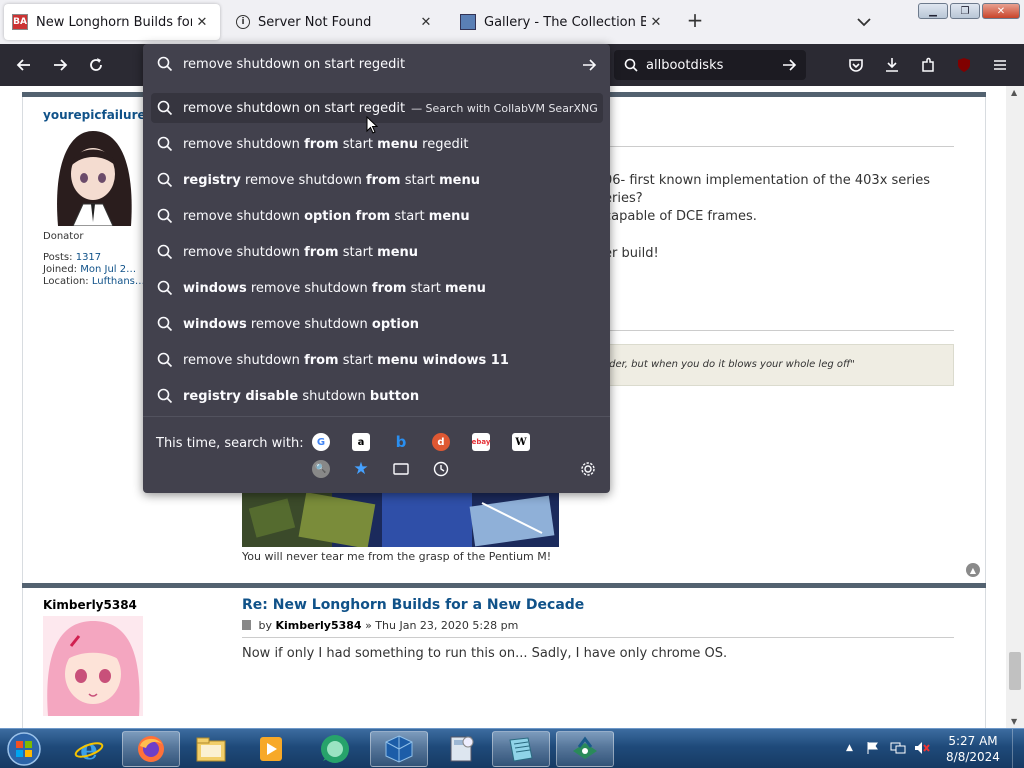 This screenshot has height=768, width=1024. I want to click on ebay-icon: ebay, so click(481, 442).